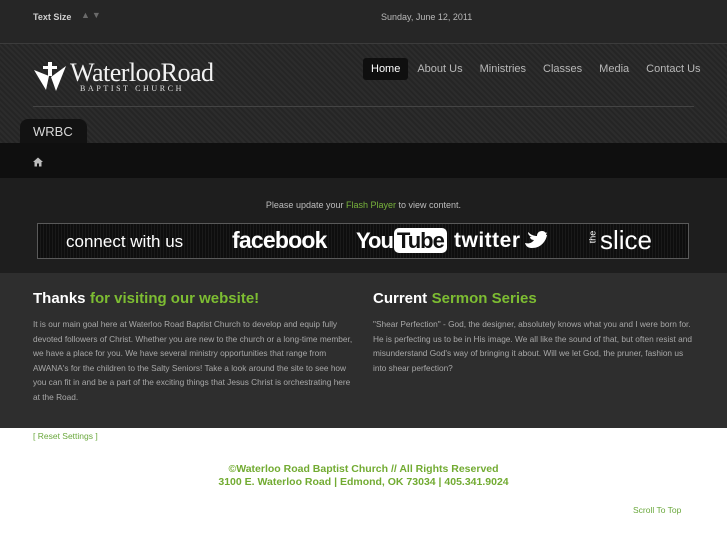  Describe the element at coordinates (123, 78) in the screenshot. I see `site-logo: WaterlooRoad BAPTIST CHURCH` at that location.